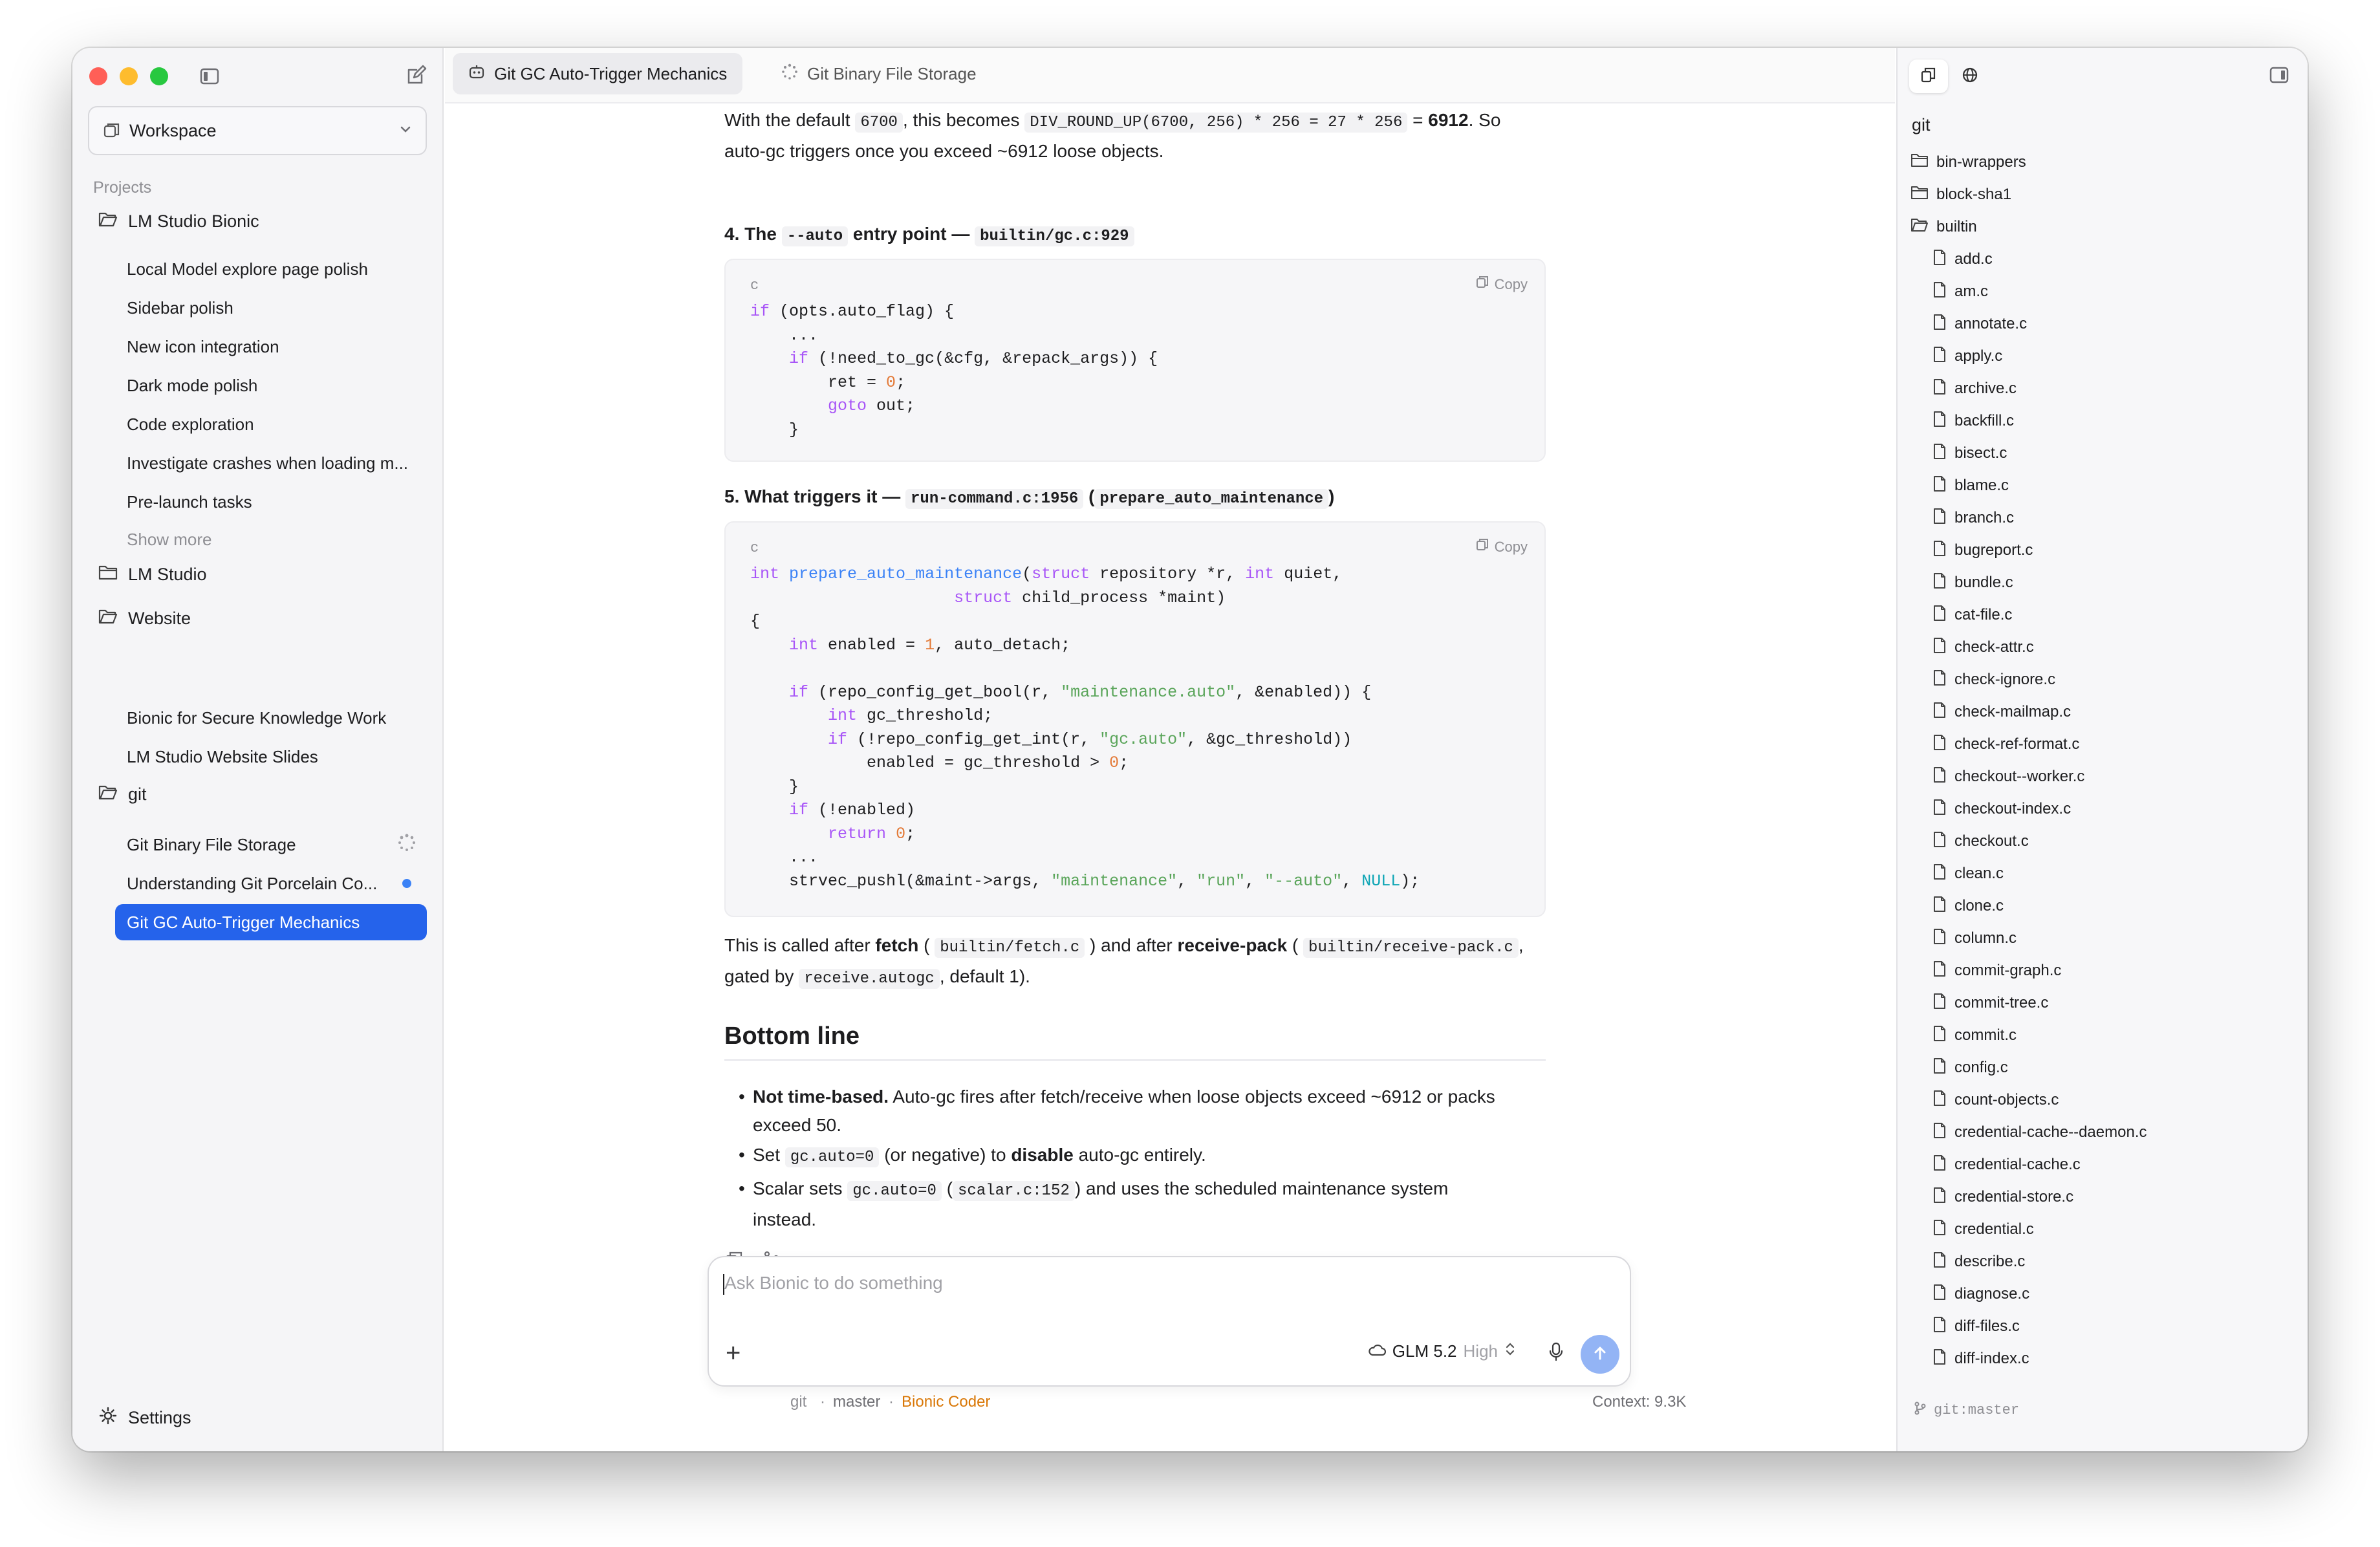 The width and height of the screenshot is (2380, 1547). What do you see at coordinates (1411, 948) in the screenshot?
I see `inline-code: builtin/receive-pack.c` at bounding box center [1411, 948].